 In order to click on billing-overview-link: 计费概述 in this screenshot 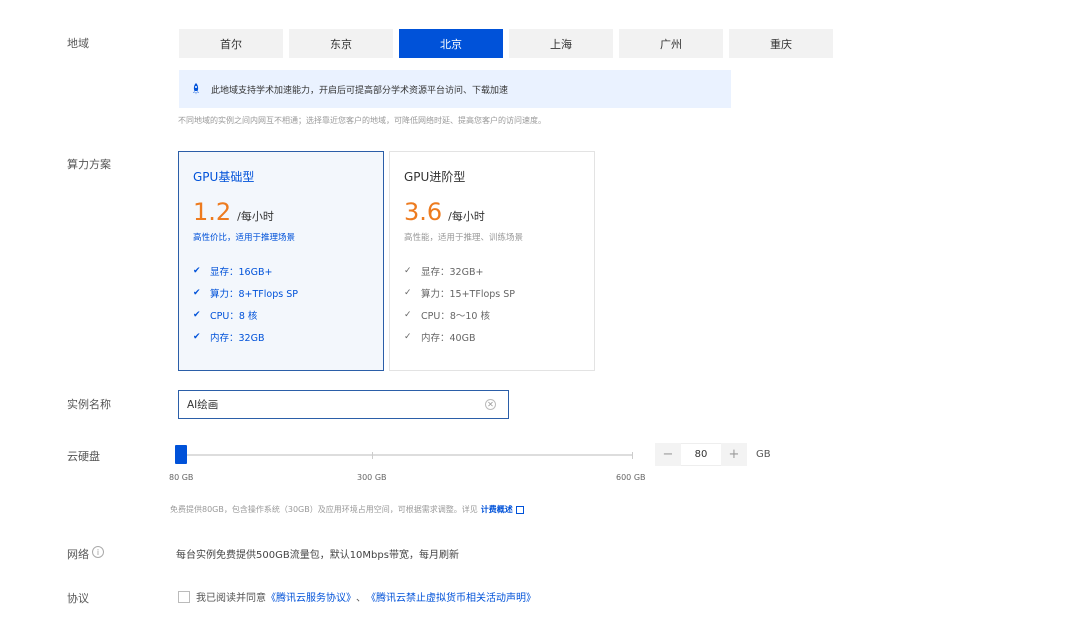, I will do `click(497, 509)`.